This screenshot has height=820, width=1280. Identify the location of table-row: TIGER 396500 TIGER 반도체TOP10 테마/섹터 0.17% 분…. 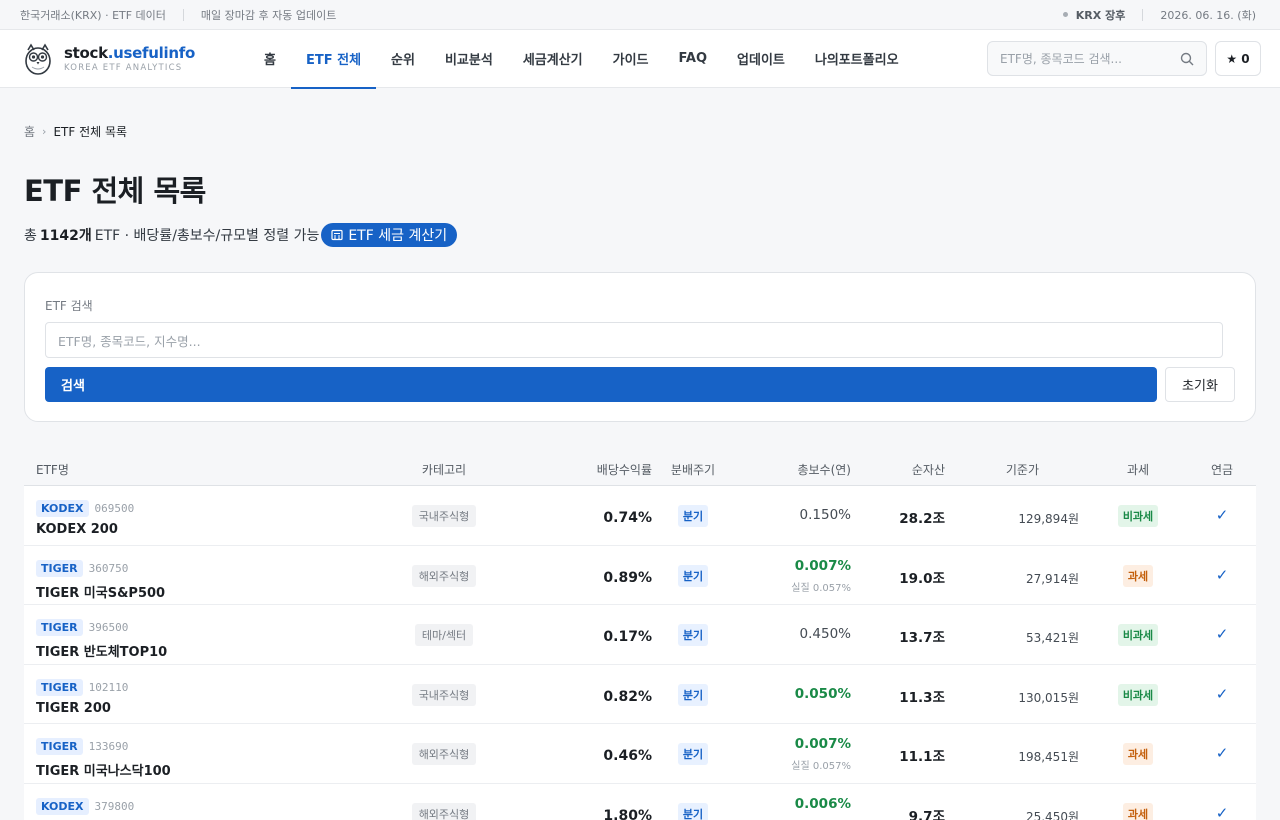
(640, 635).